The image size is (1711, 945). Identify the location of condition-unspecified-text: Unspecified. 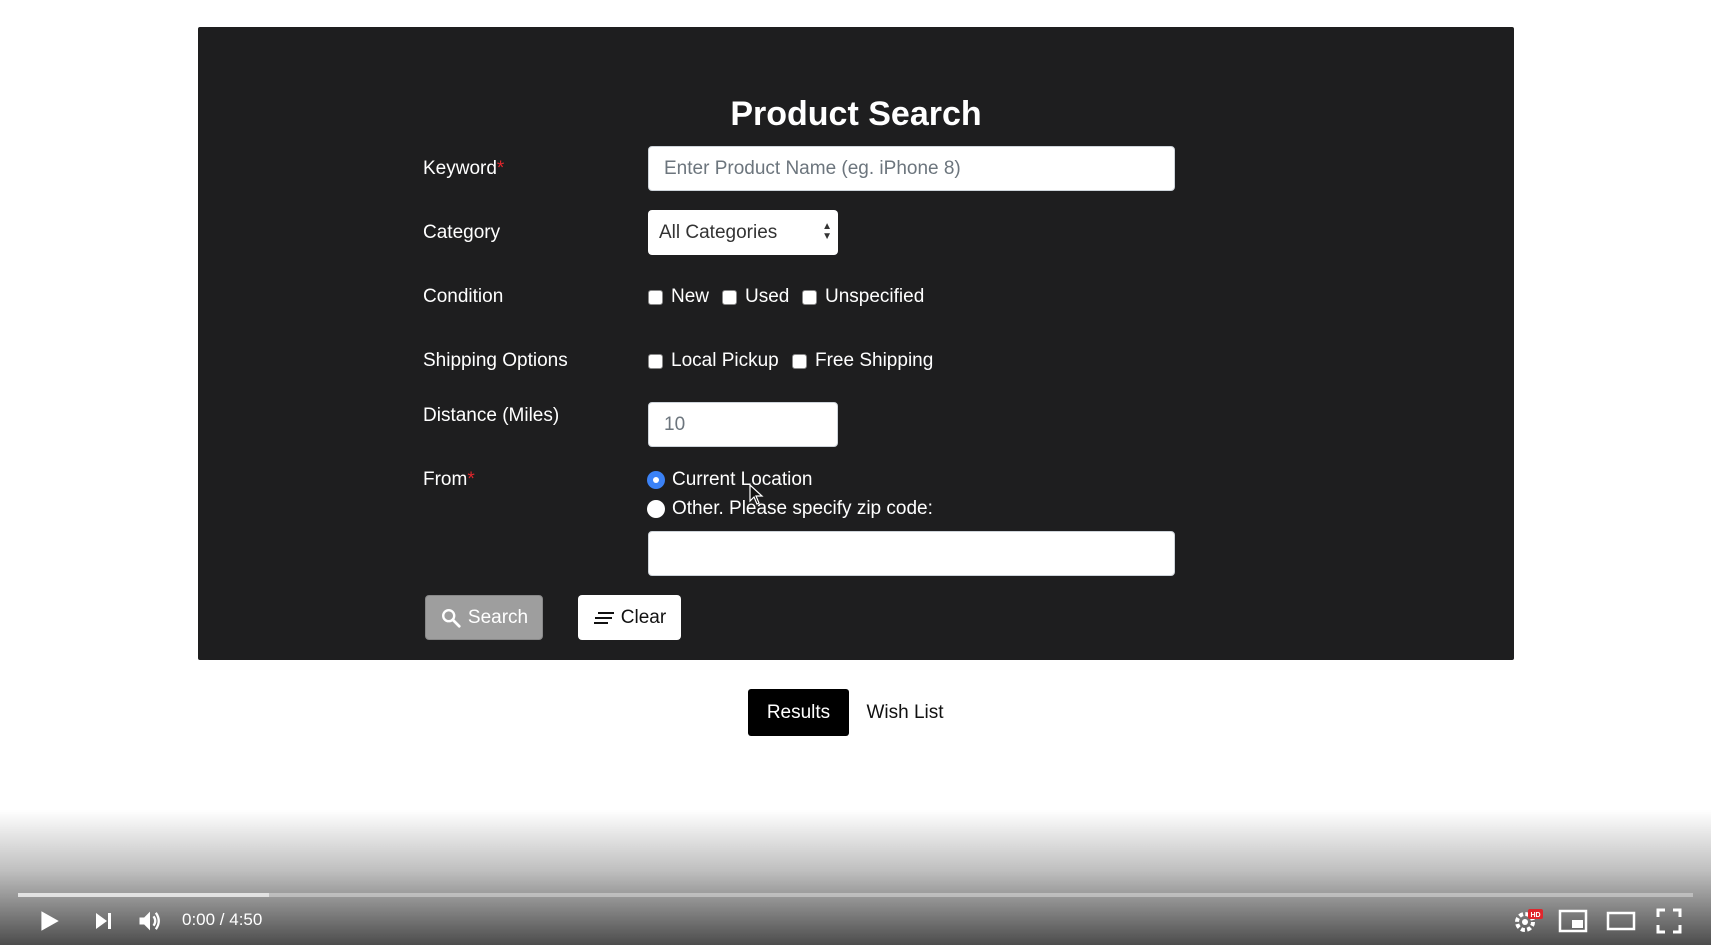
(875, 296).